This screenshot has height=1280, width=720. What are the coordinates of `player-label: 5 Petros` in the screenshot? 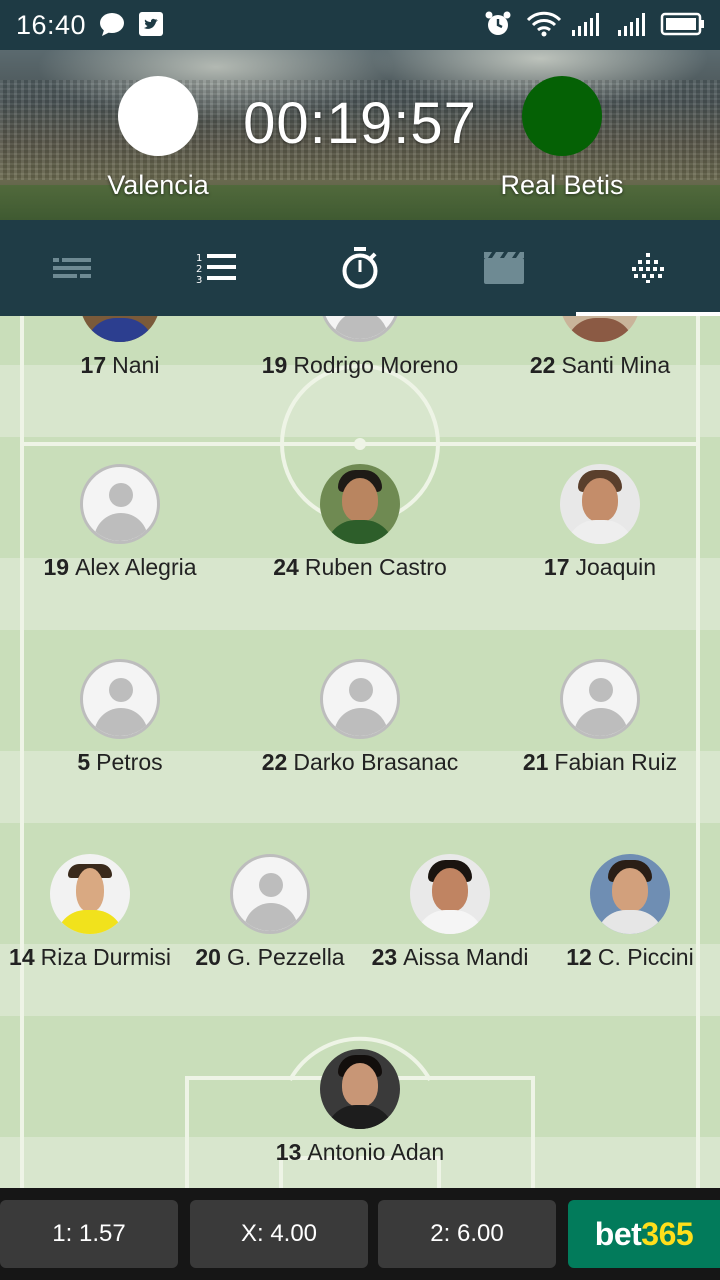 It's located at (120, 762).